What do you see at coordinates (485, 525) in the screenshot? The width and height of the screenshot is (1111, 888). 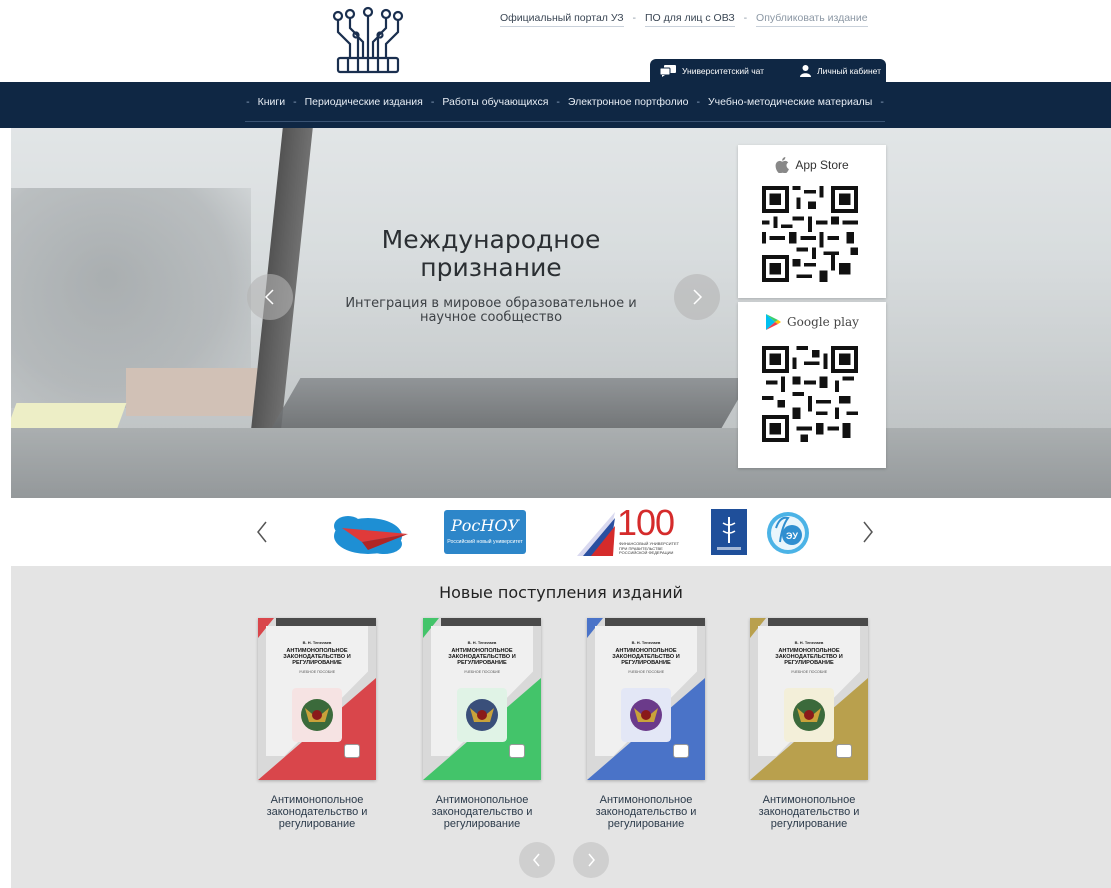 I see `rosnou-logo-text: РосНОУ` at bounding box center [485, 525].